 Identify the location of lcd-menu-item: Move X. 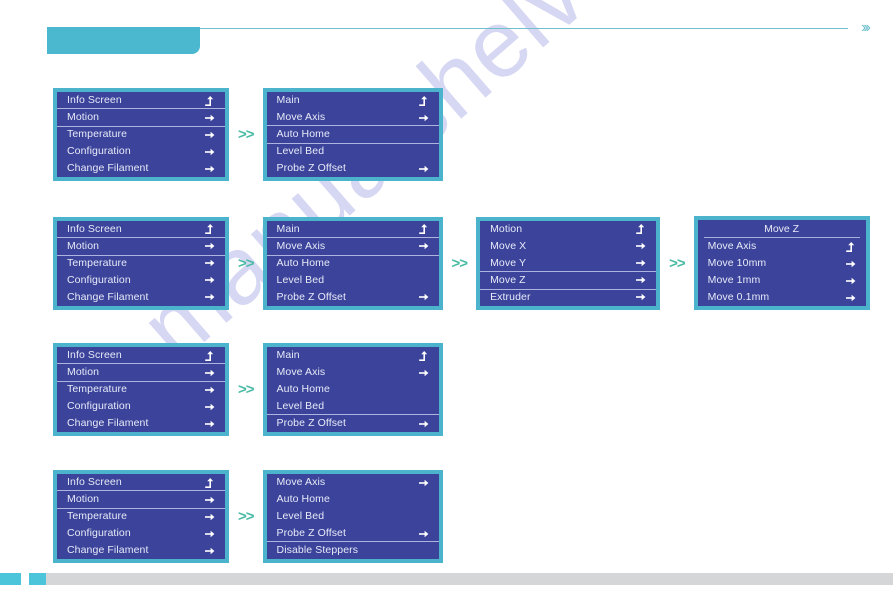
(568, 246).